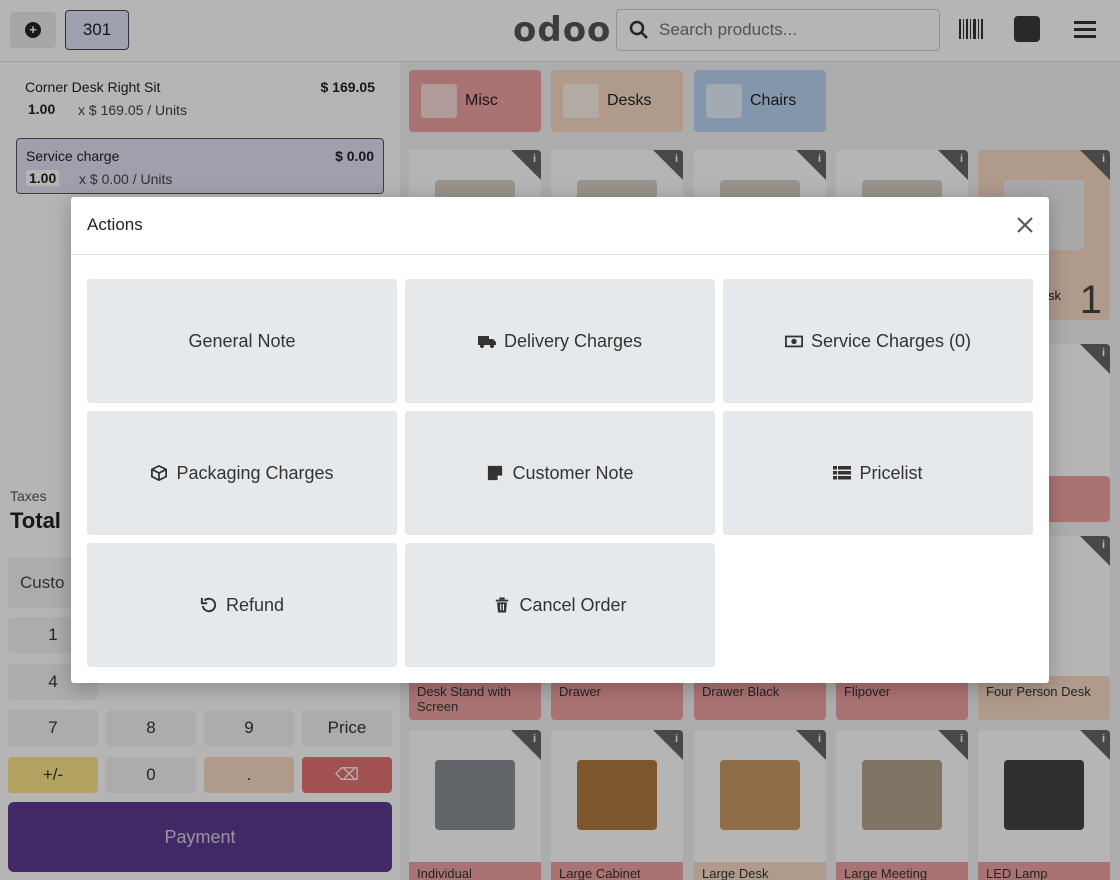 The image size is (1120, 880). I want to click on list-icon, so click(842, 473).